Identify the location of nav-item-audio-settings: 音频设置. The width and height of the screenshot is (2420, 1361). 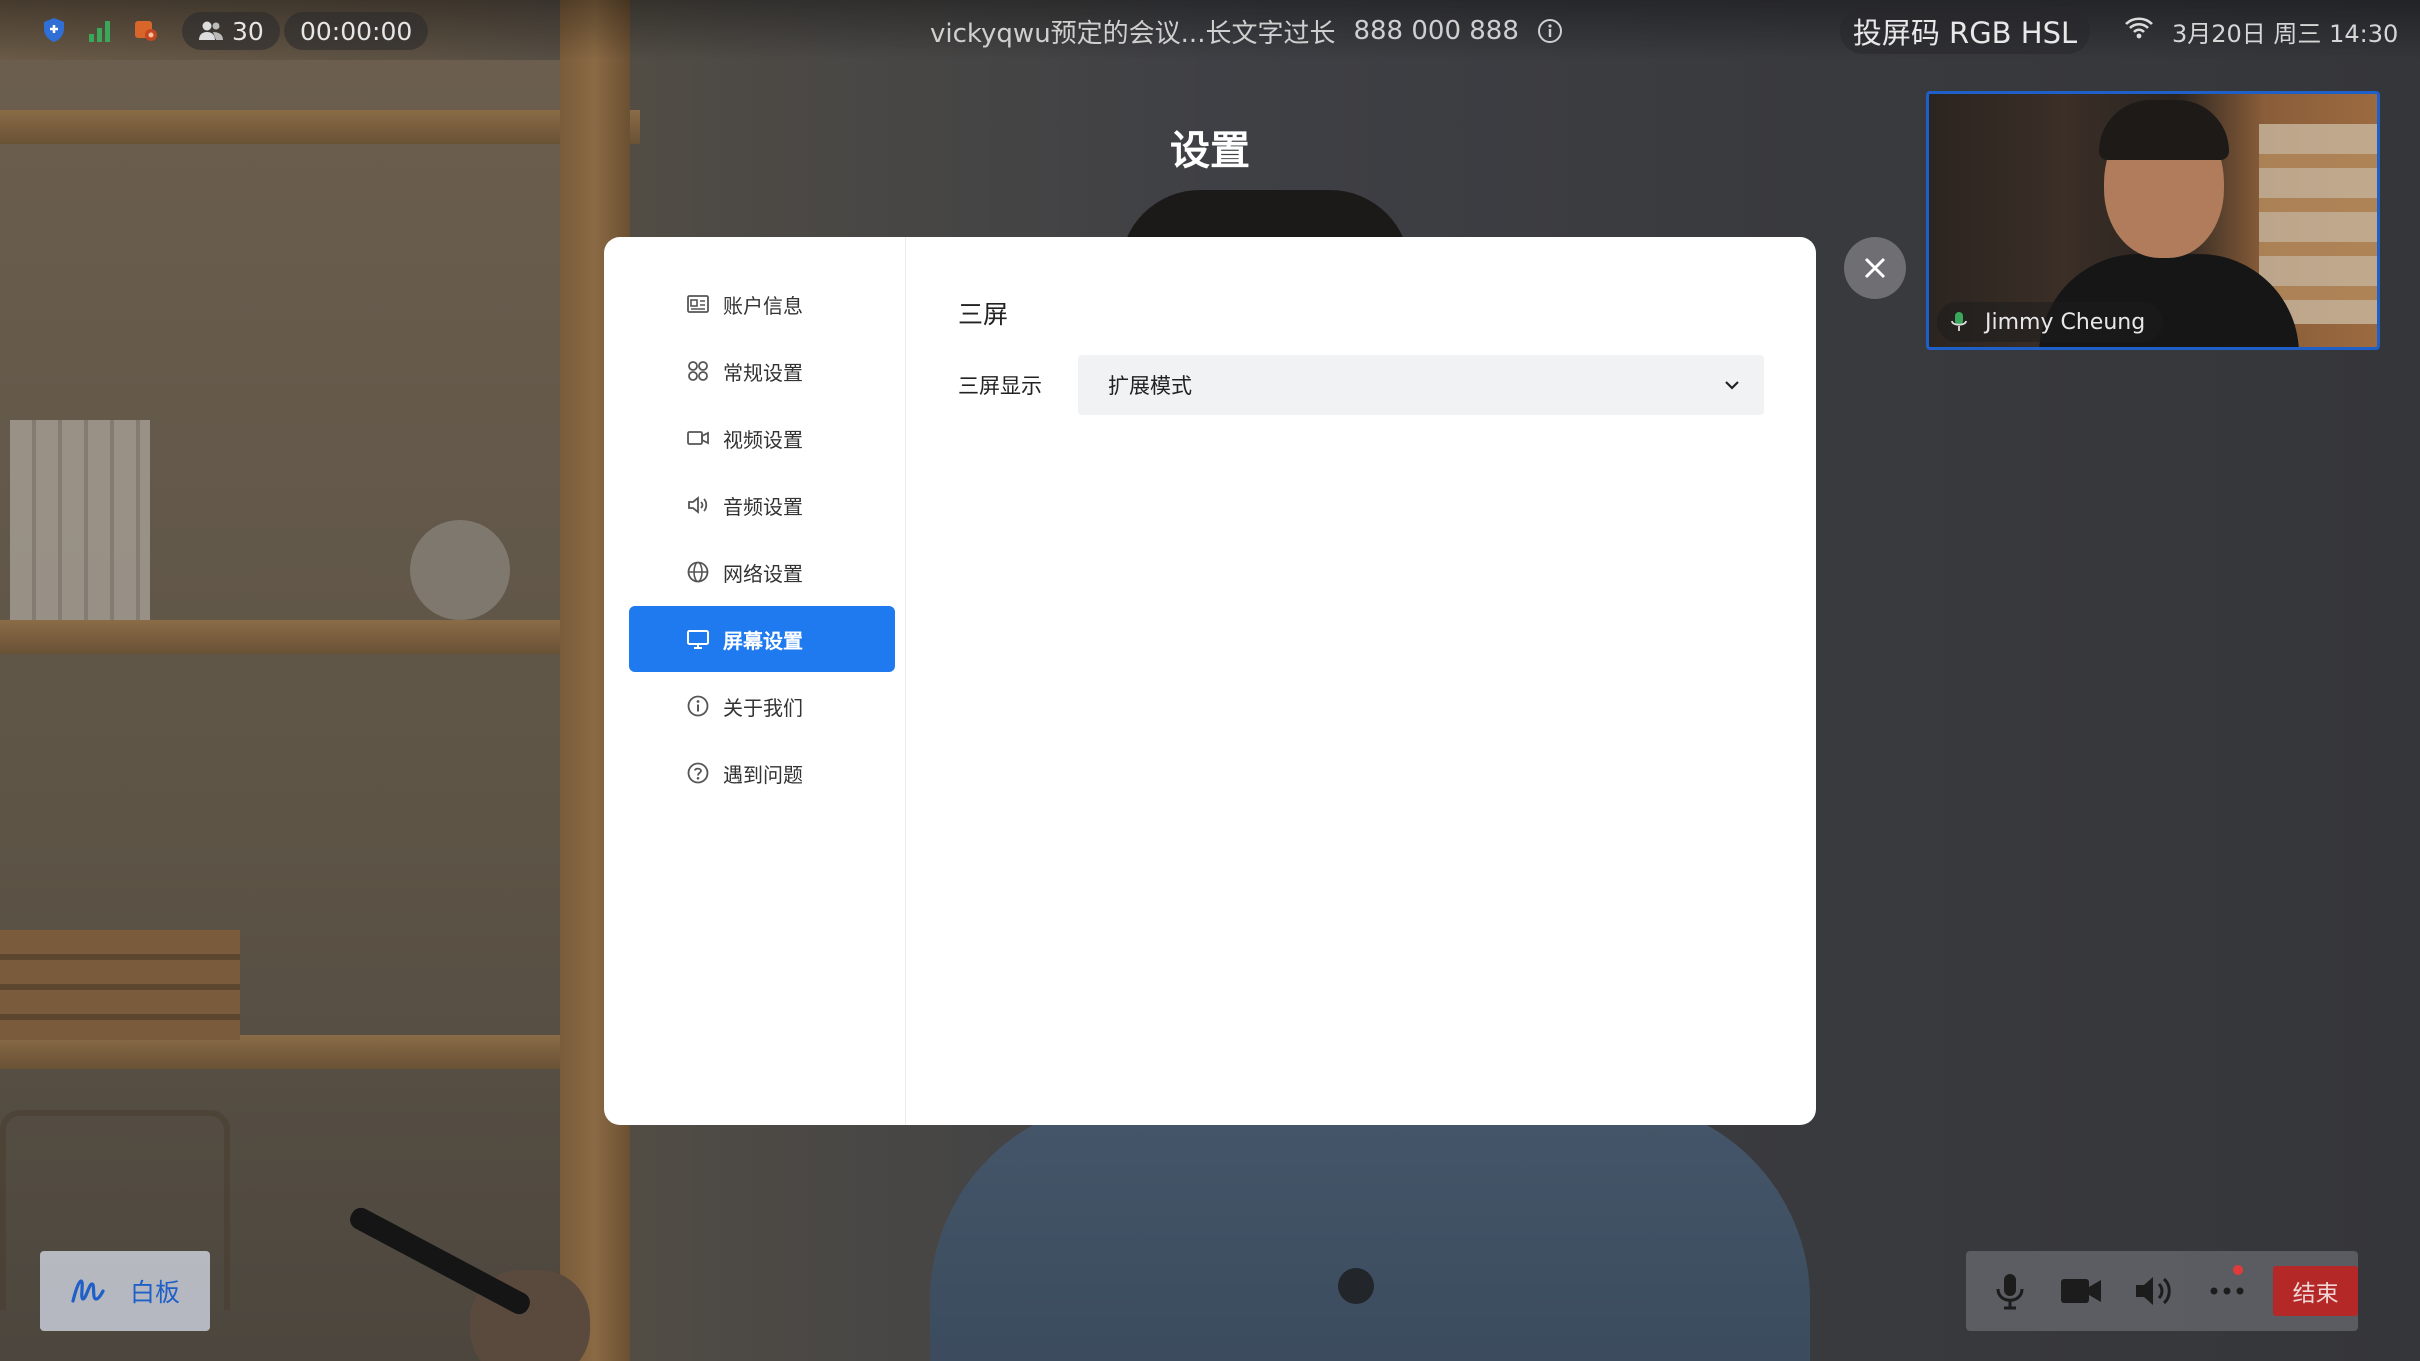
(762, 505).